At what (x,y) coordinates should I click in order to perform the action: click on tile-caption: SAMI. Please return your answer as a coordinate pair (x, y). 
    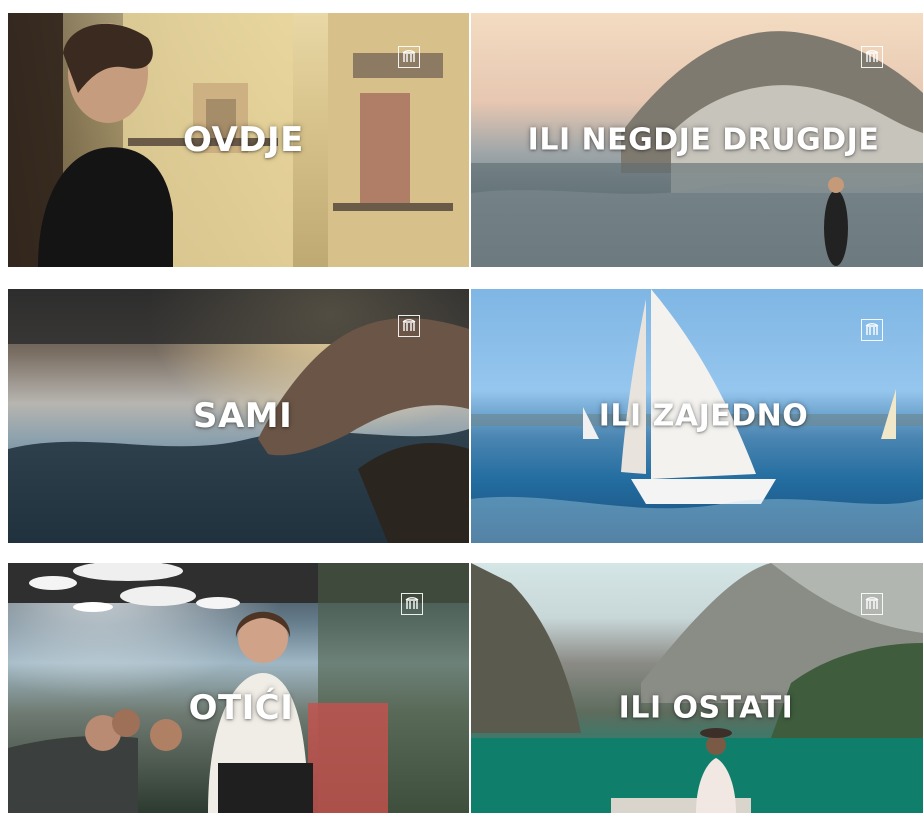
    Looking at the image, I should click on (243, 416).